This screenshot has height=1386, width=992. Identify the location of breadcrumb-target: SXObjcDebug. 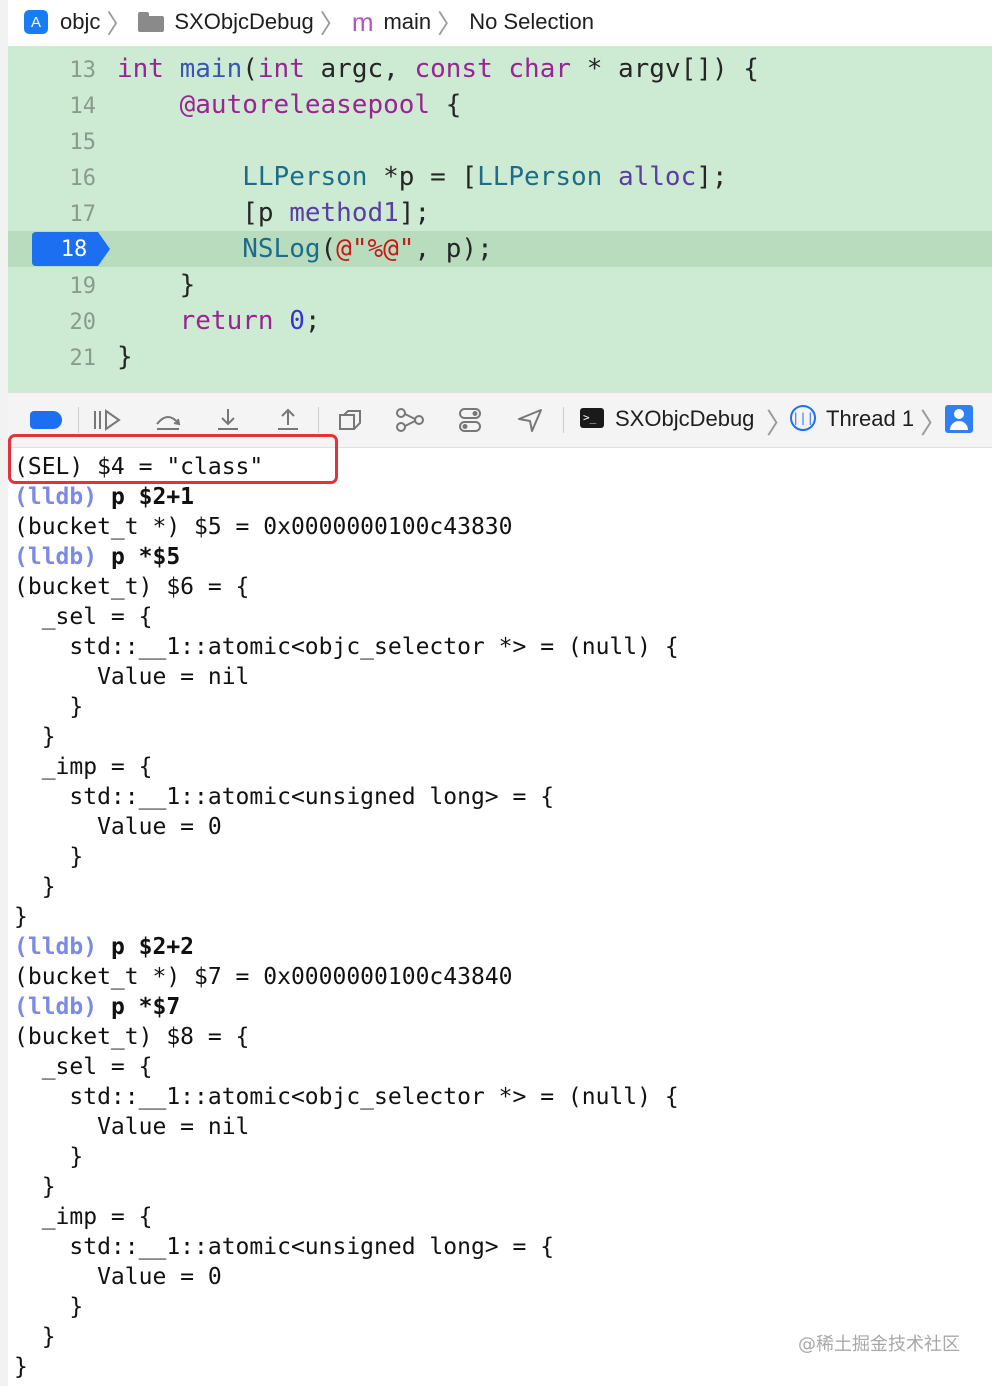
(243, 22).